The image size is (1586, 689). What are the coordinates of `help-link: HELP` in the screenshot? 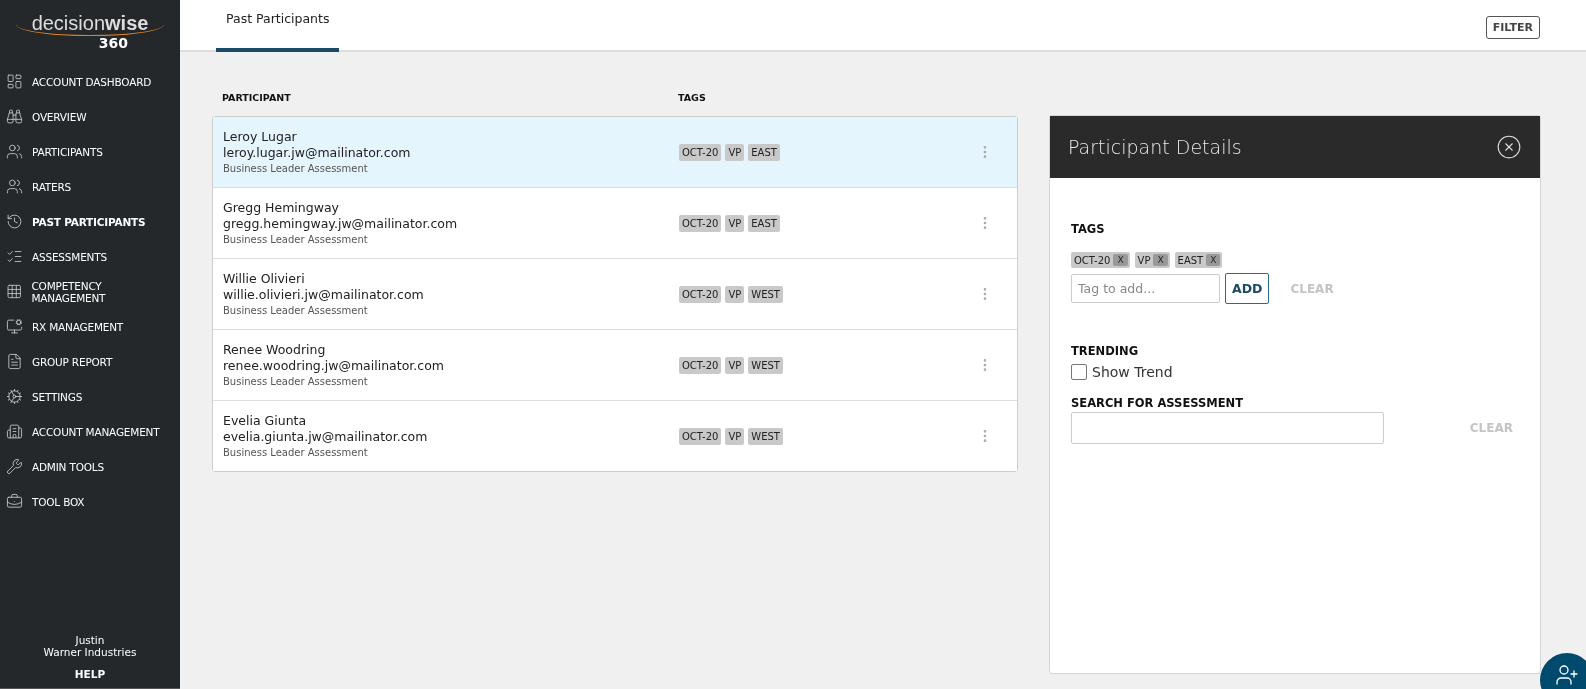 It's located at (90, 674).